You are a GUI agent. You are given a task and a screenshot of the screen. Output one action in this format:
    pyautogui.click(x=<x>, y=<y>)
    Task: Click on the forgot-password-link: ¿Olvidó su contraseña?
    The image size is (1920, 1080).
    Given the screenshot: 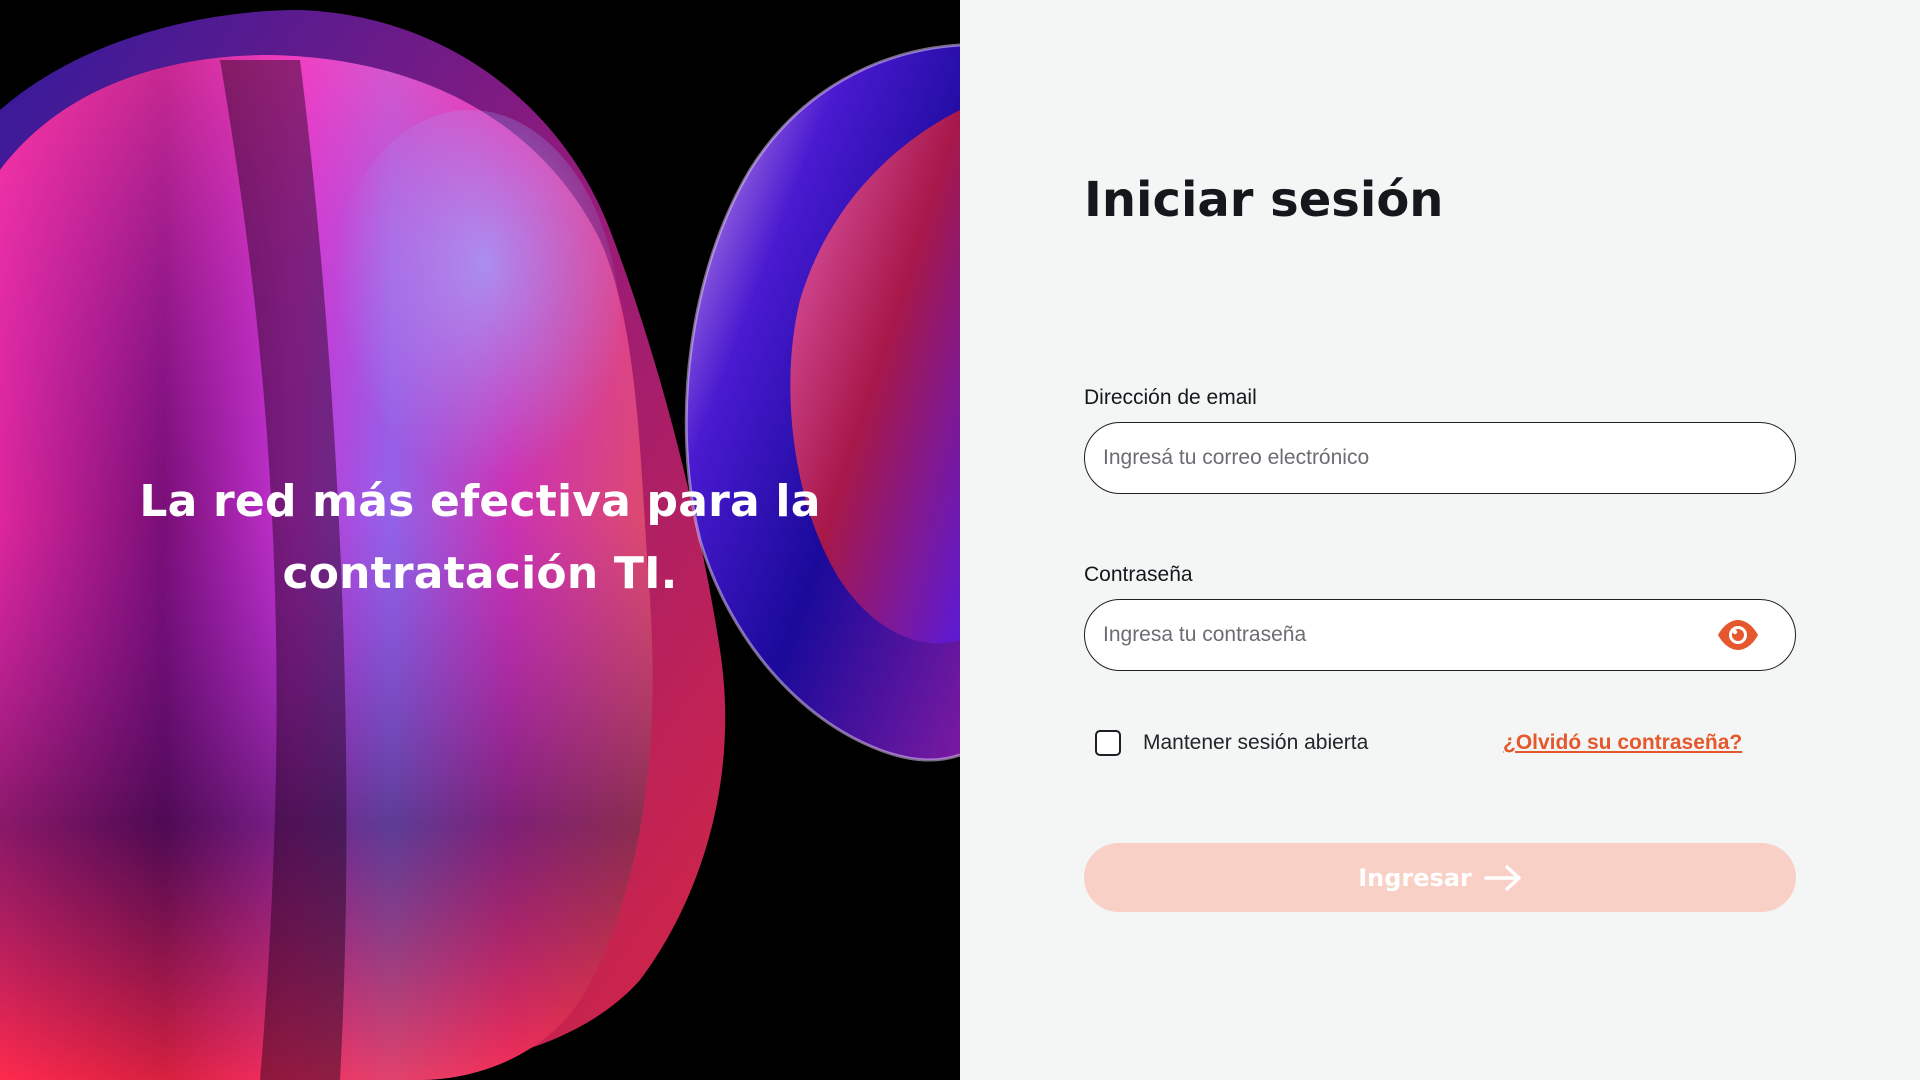 What is the action you would take?
    pyautogui.click(x=1622, y=743)
    